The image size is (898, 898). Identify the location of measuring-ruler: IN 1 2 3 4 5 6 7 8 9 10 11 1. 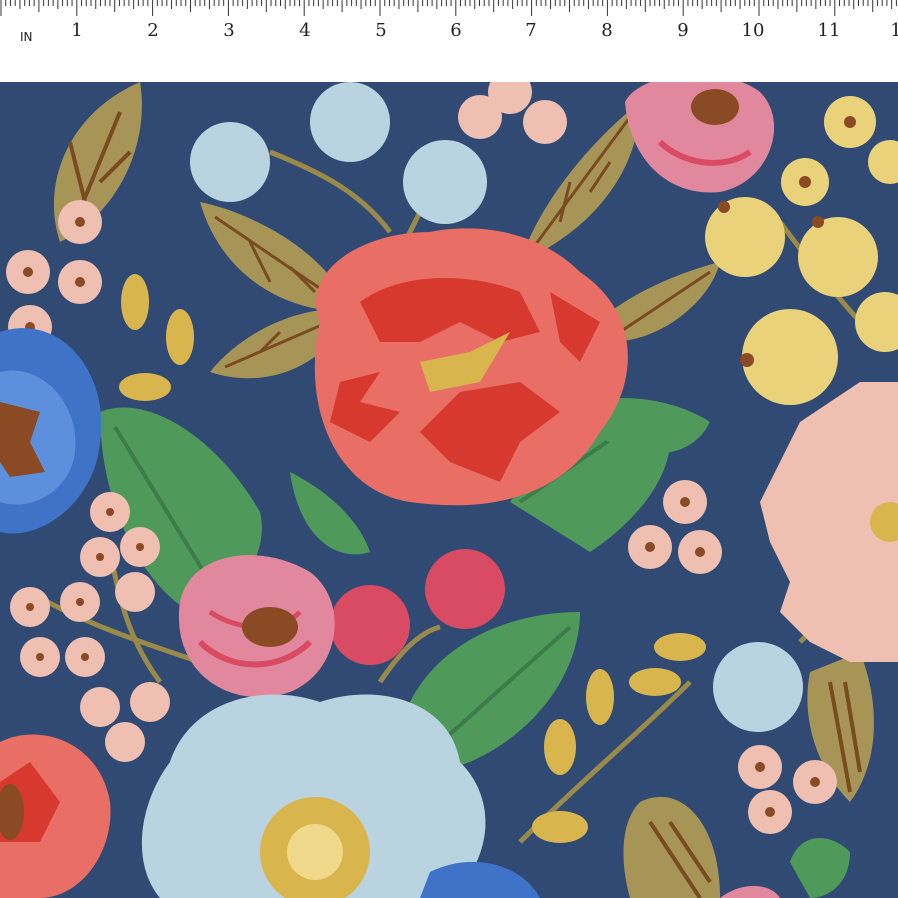
(449, 41).